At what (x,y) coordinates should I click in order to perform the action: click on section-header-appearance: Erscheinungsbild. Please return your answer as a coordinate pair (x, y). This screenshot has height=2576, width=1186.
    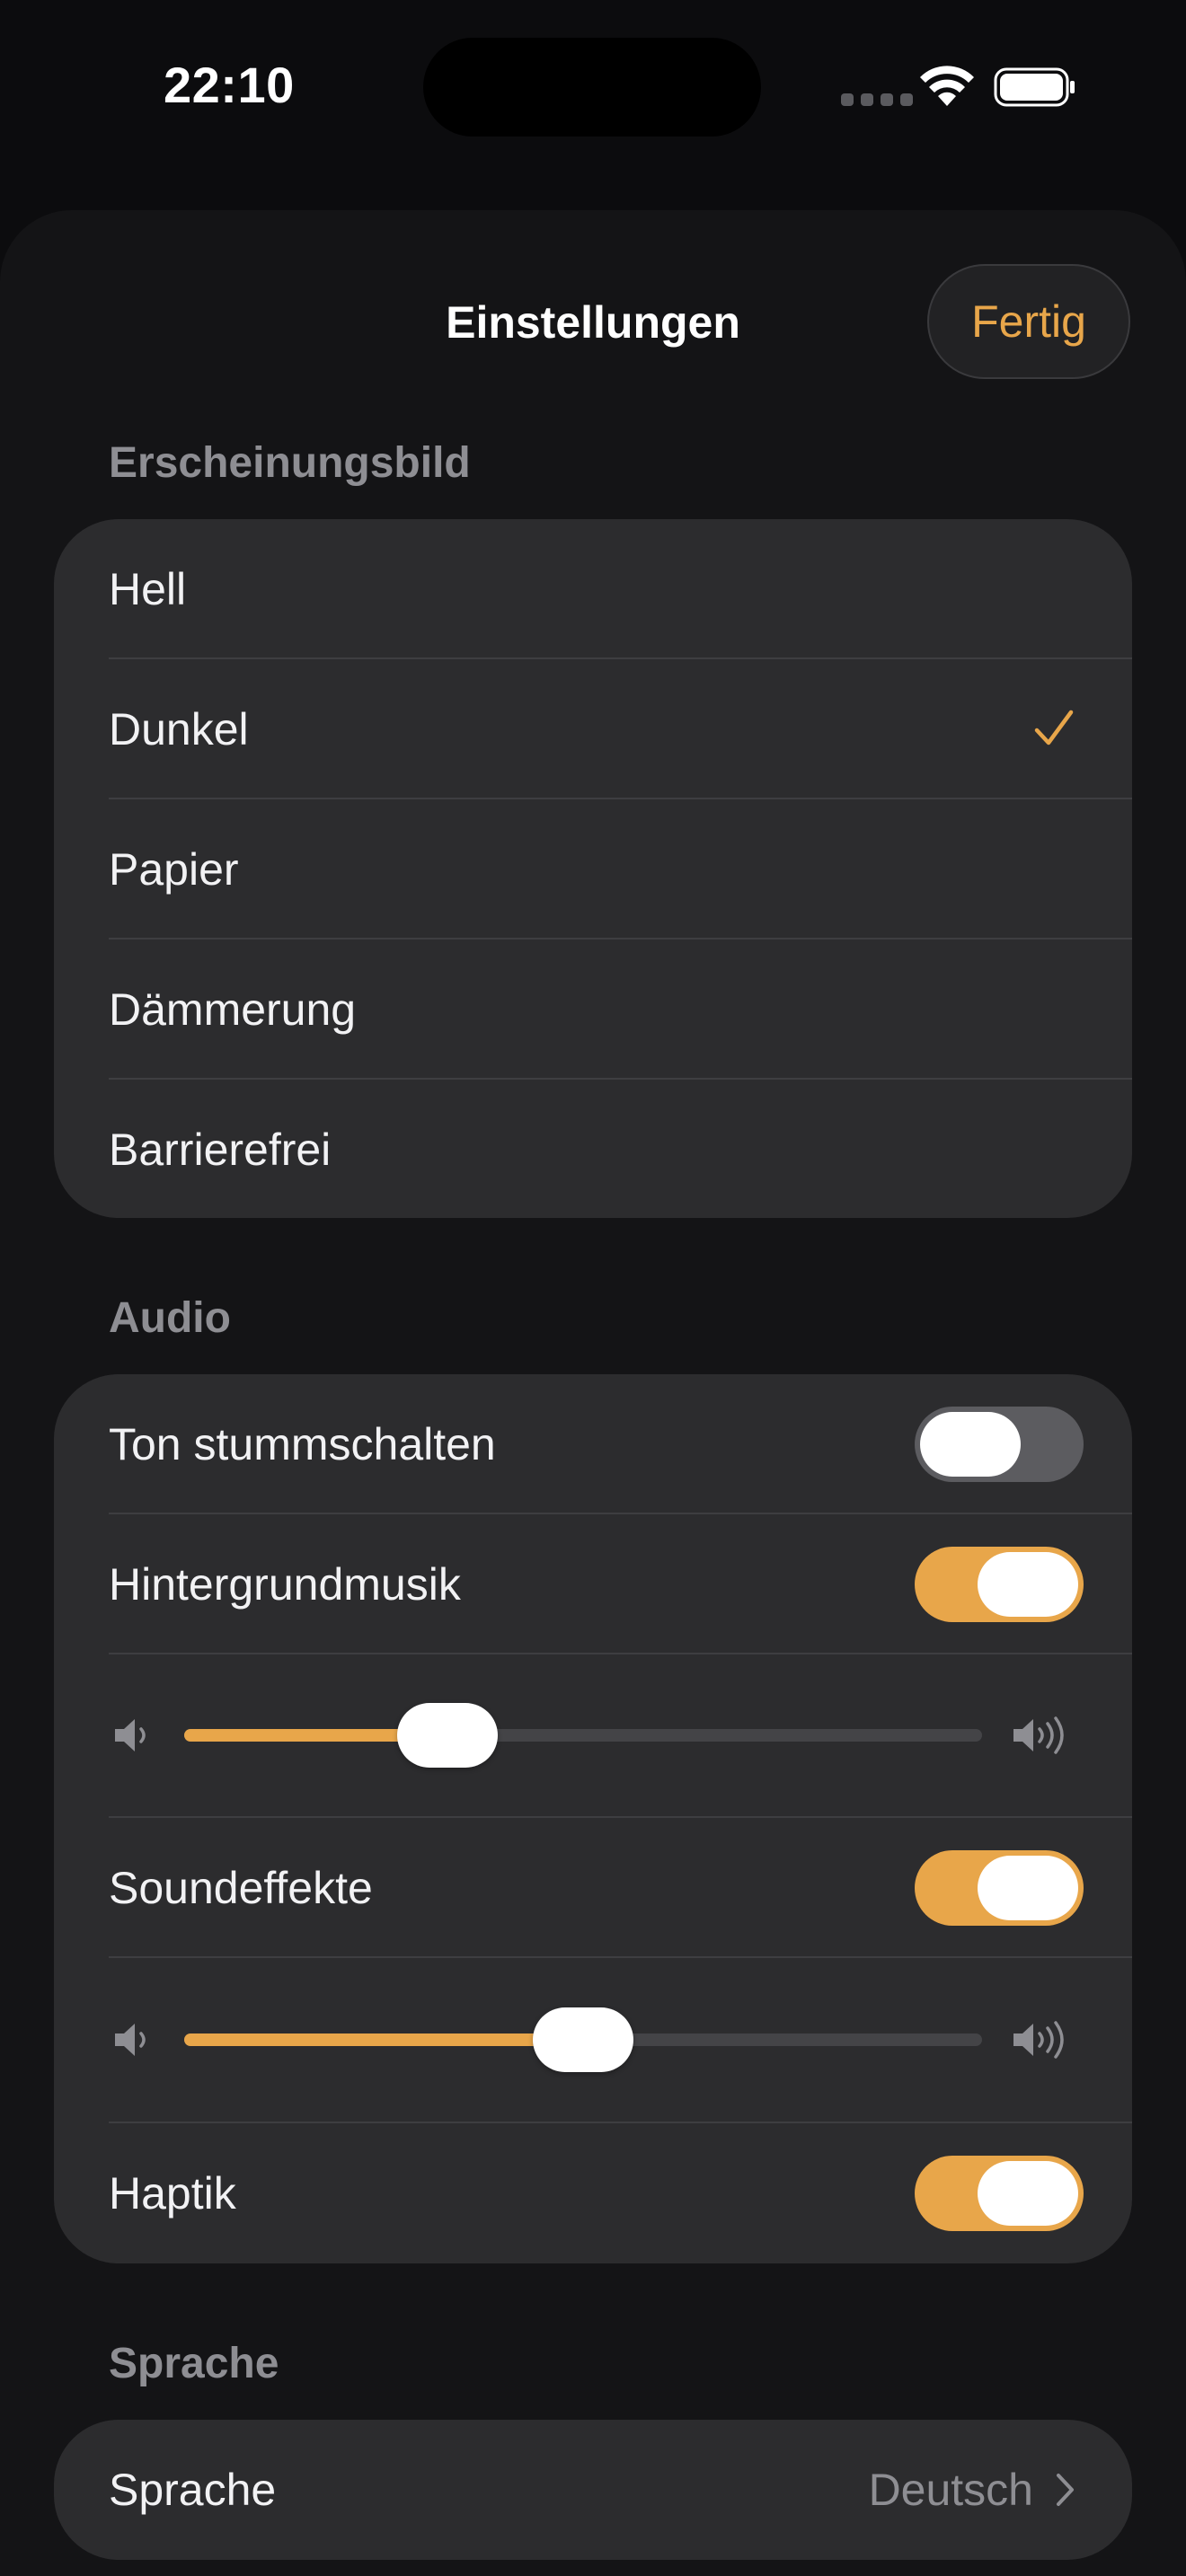
    Looking at the image, I should click on (290, 463).